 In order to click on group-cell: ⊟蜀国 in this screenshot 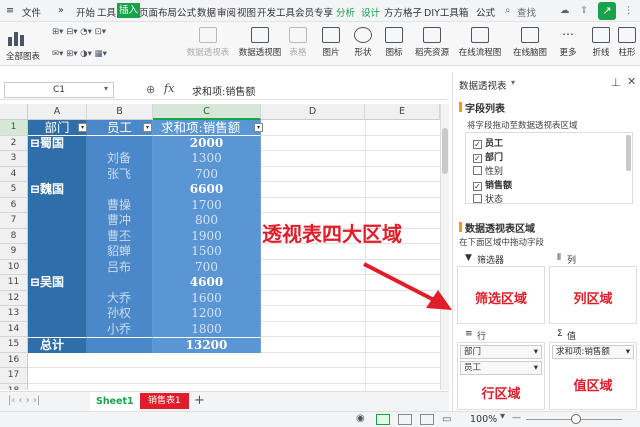, I will do `click(57, 143)`.